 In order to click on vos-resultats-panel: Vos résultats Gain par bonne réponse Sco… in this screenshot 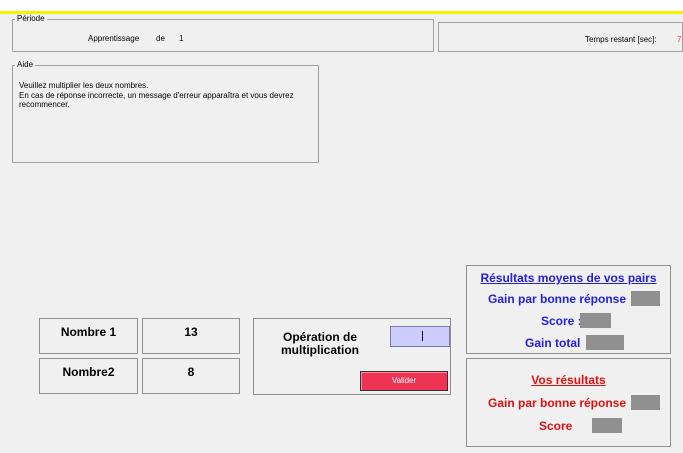, I will do `click(568, 402)`.